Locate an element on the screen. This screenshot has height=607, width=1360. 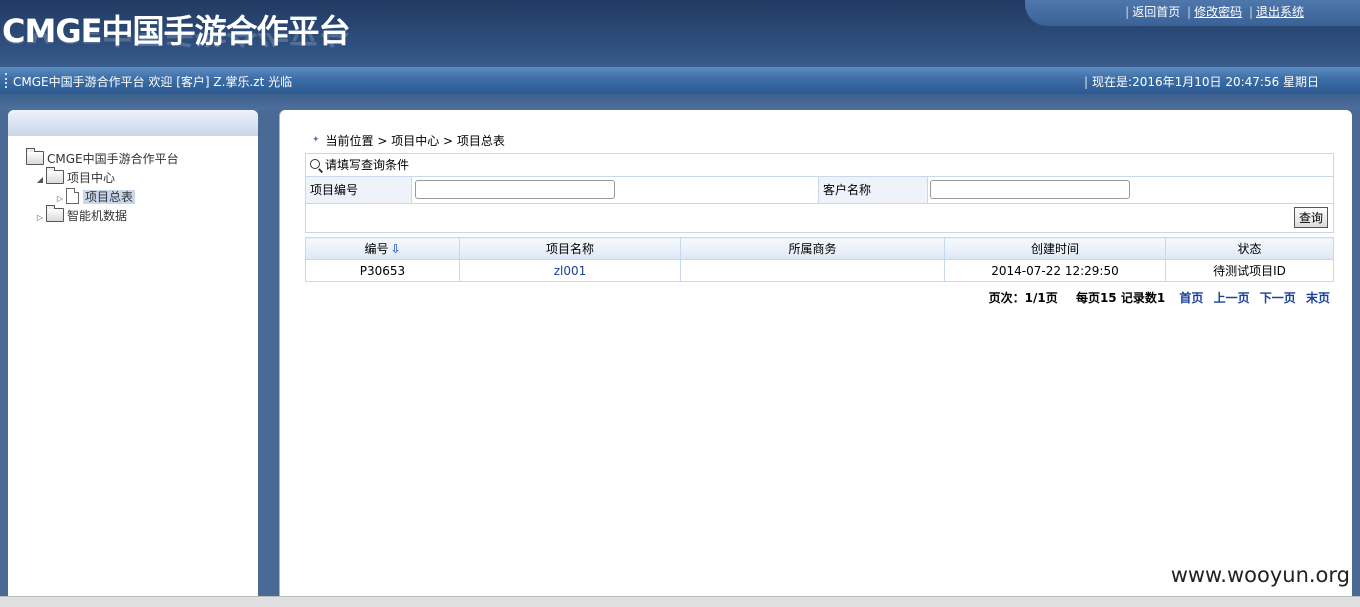
col-header-project-name: 项目名称 is located at coordinates (570, 248).